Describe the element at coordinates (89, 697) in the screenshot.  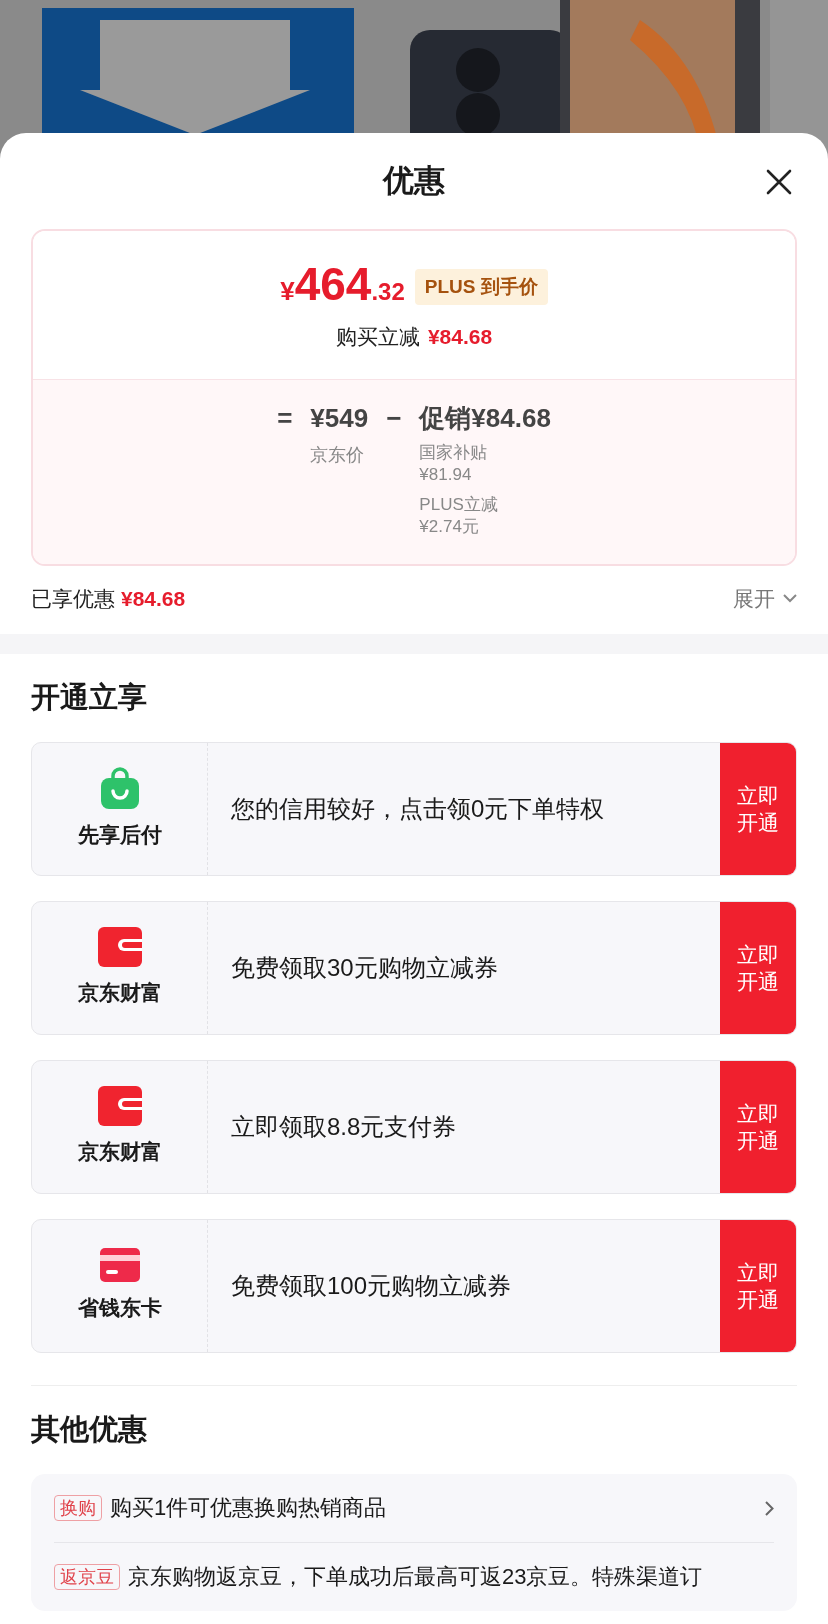
I see `section-title: 开通立享` at that location.